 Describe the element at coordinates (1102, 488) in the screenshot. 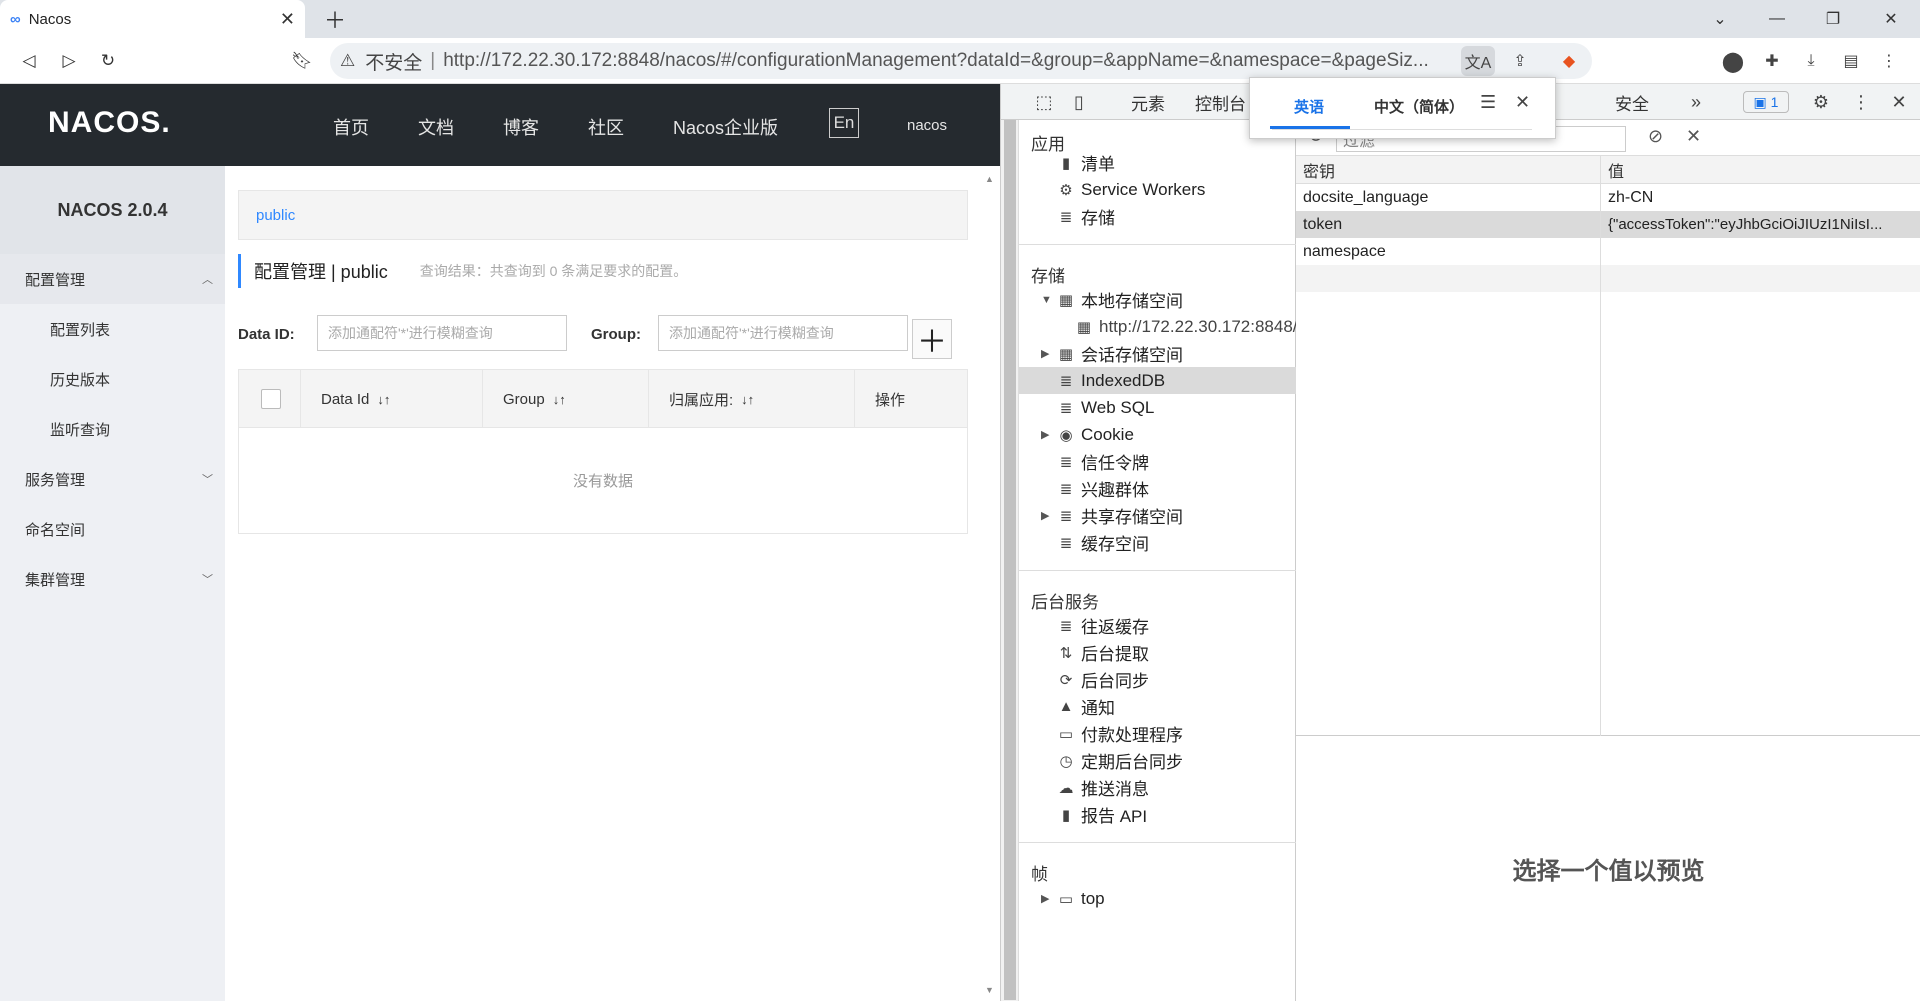

I see `tree-item-interest-groups: ≣ 兴趣群体` at that location.